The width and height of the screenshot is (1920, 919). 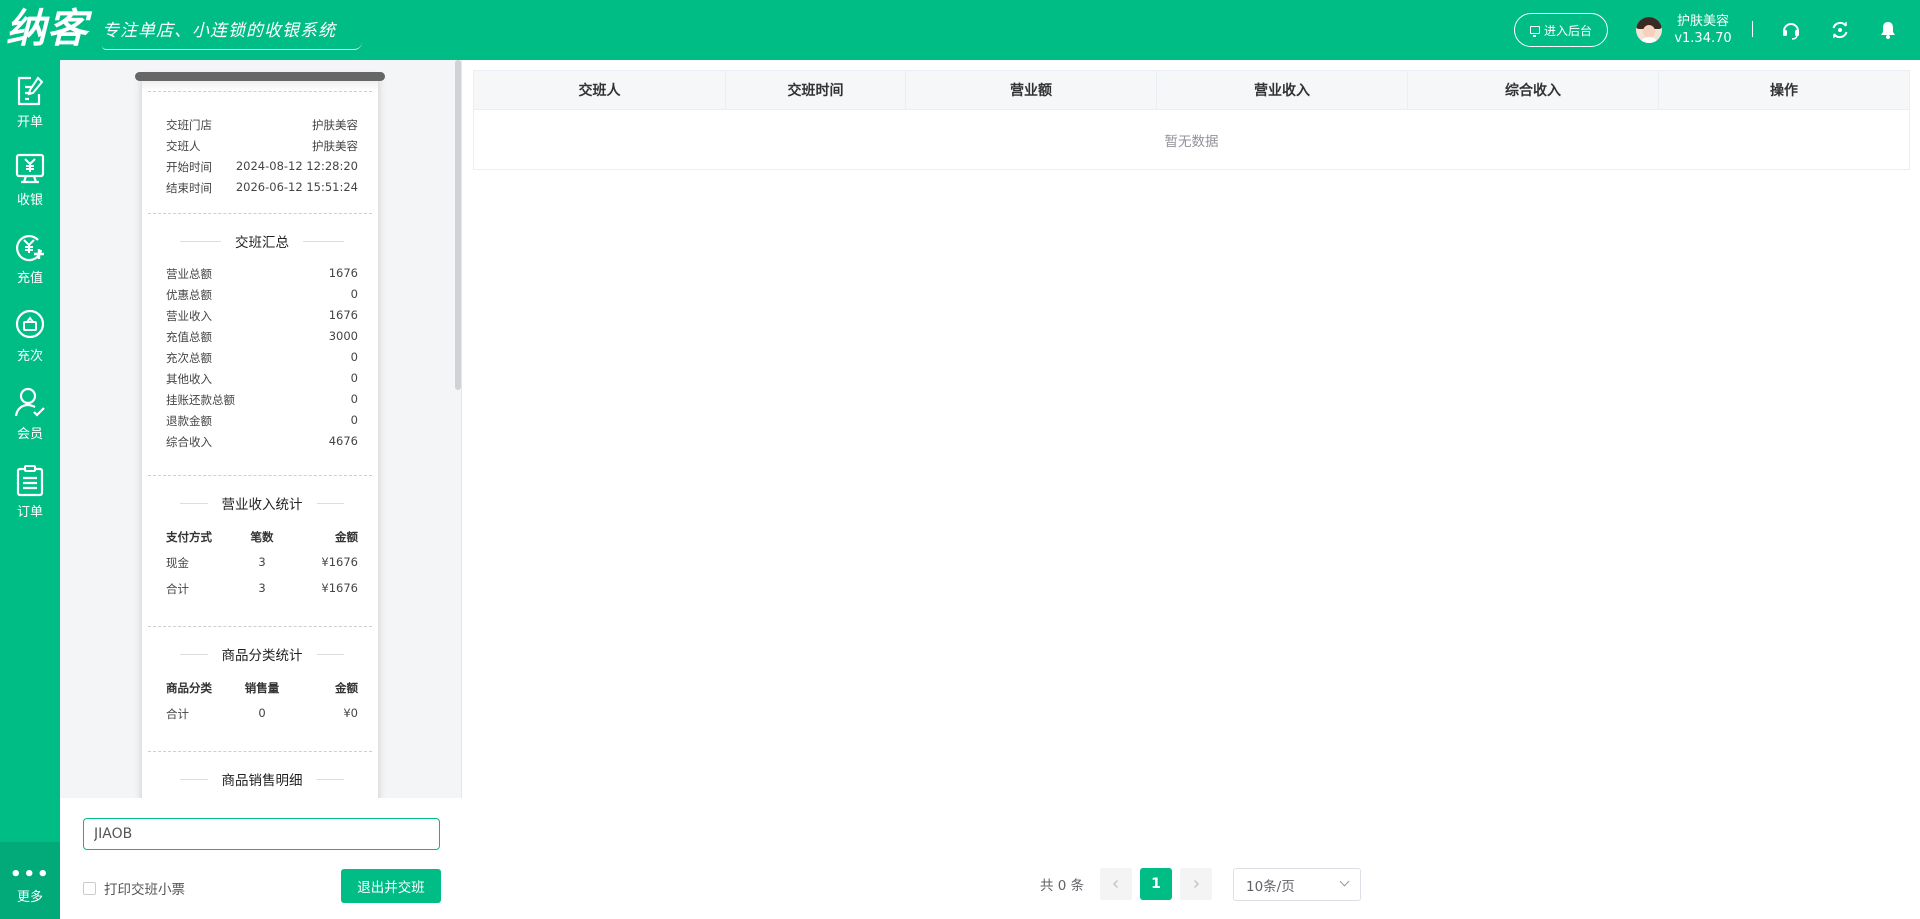 What do you see at coordinates (1567, 30) in the screenshot?
I see `enter-admin-label: 进入后台` at bounding box center [1567, 30].